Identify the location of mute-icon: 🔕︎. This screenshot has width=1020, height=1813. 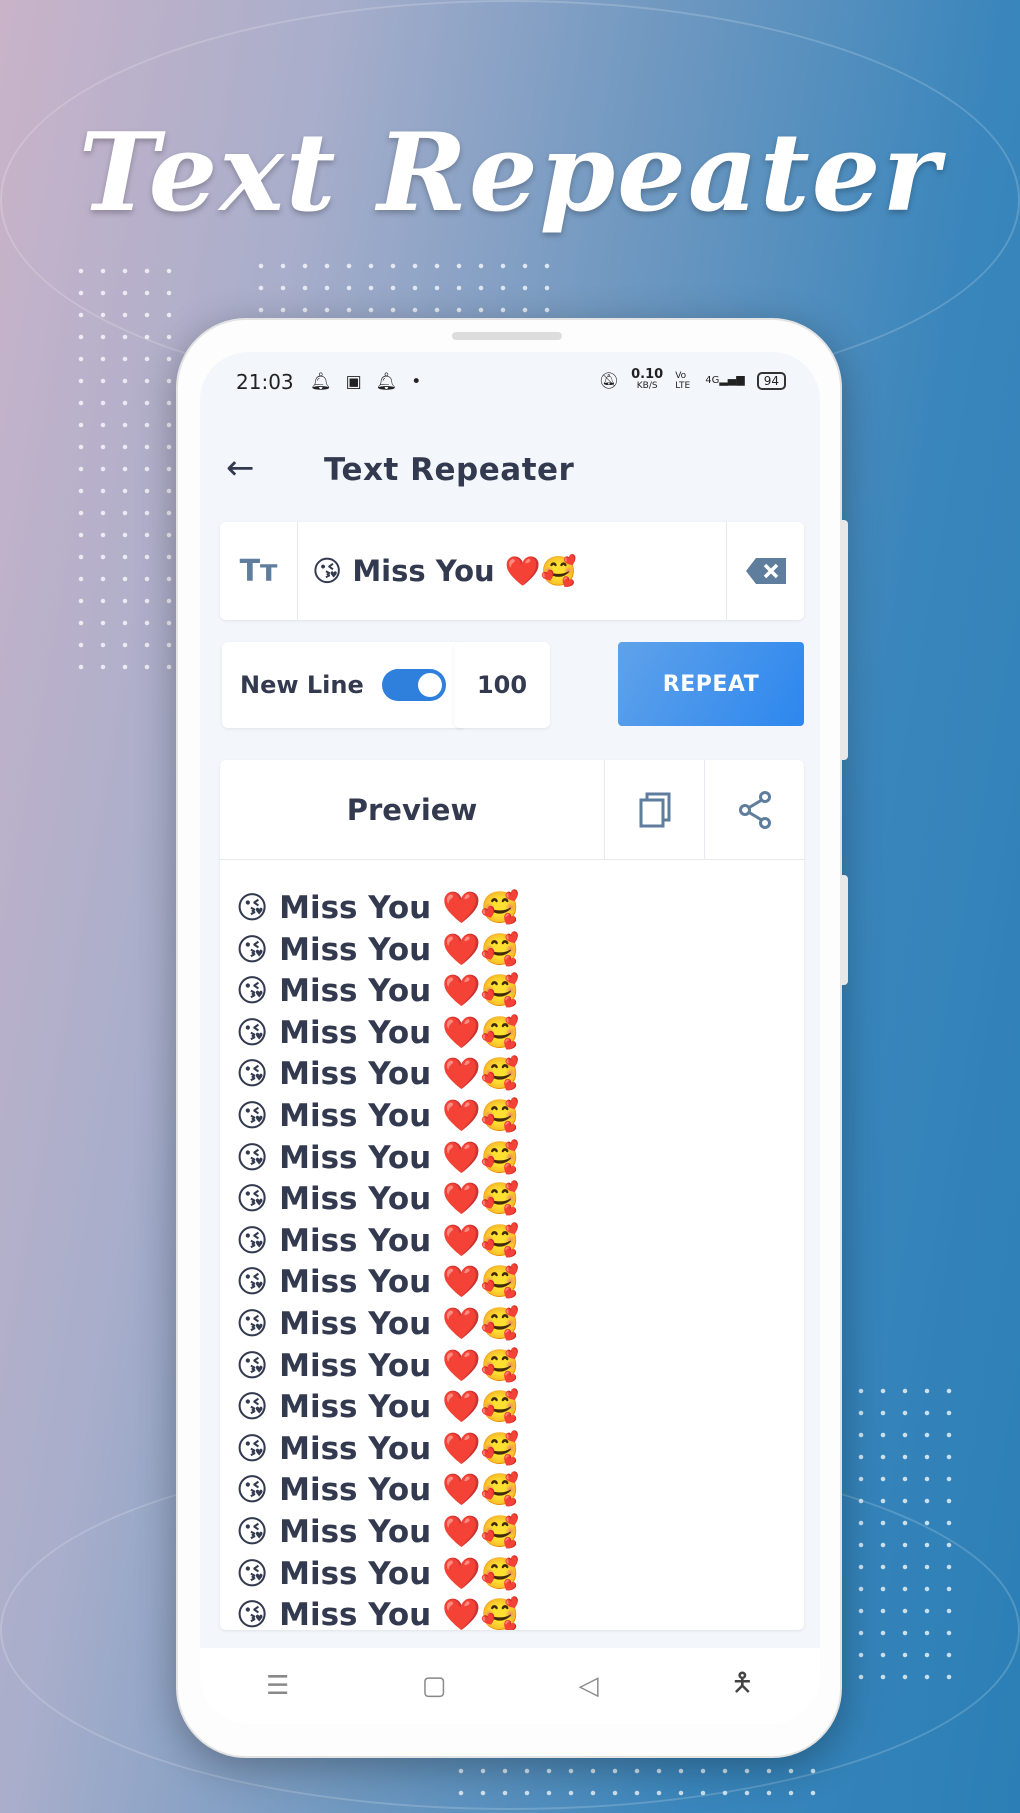
(609, 380).